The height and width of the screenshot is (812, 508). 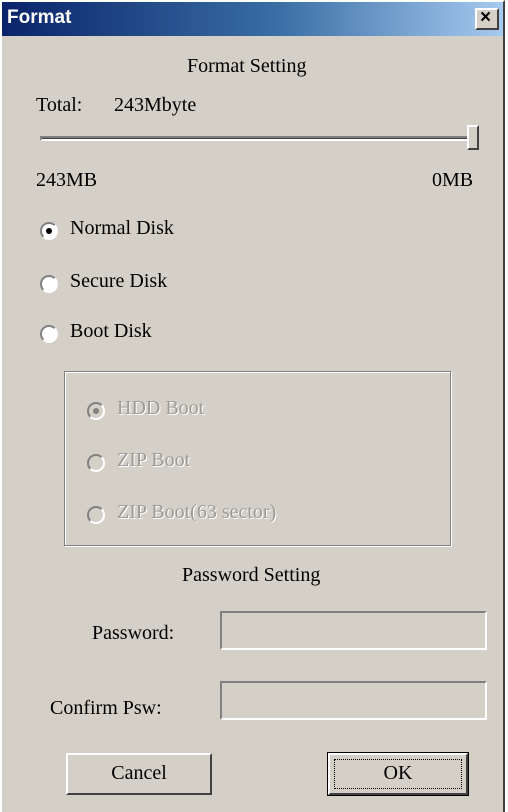 What do you see at coordinates (453, 180) in the screenshot?
I see `slider-max-label: 0MB` at bounding box center [453, 180].